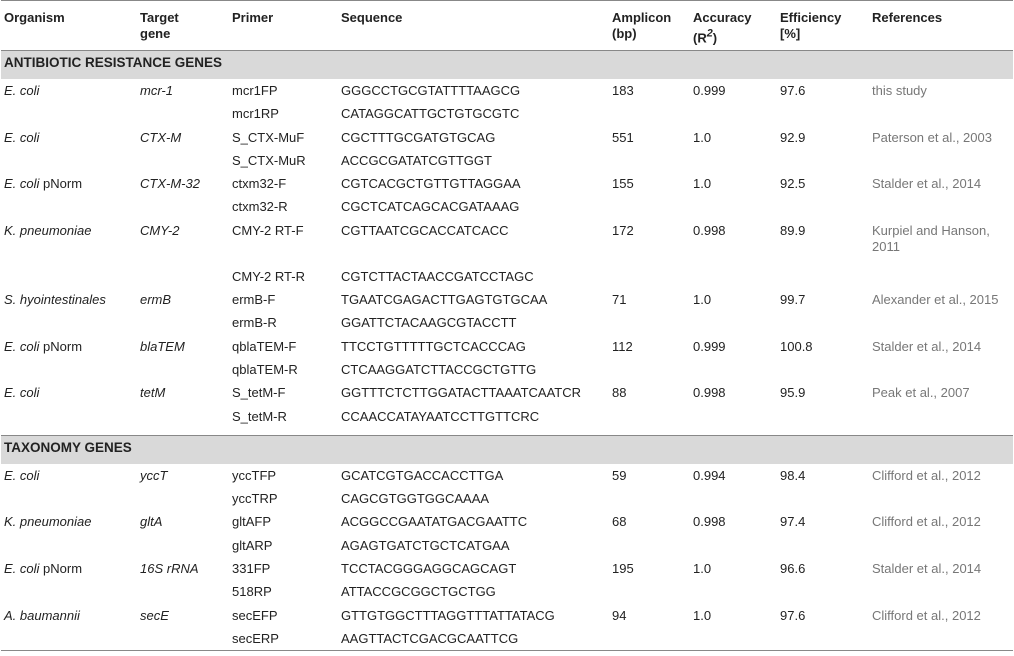 This screenshot has width=1014, height=656. I want to click on primer-cell: 518RP, so click(252, 592).